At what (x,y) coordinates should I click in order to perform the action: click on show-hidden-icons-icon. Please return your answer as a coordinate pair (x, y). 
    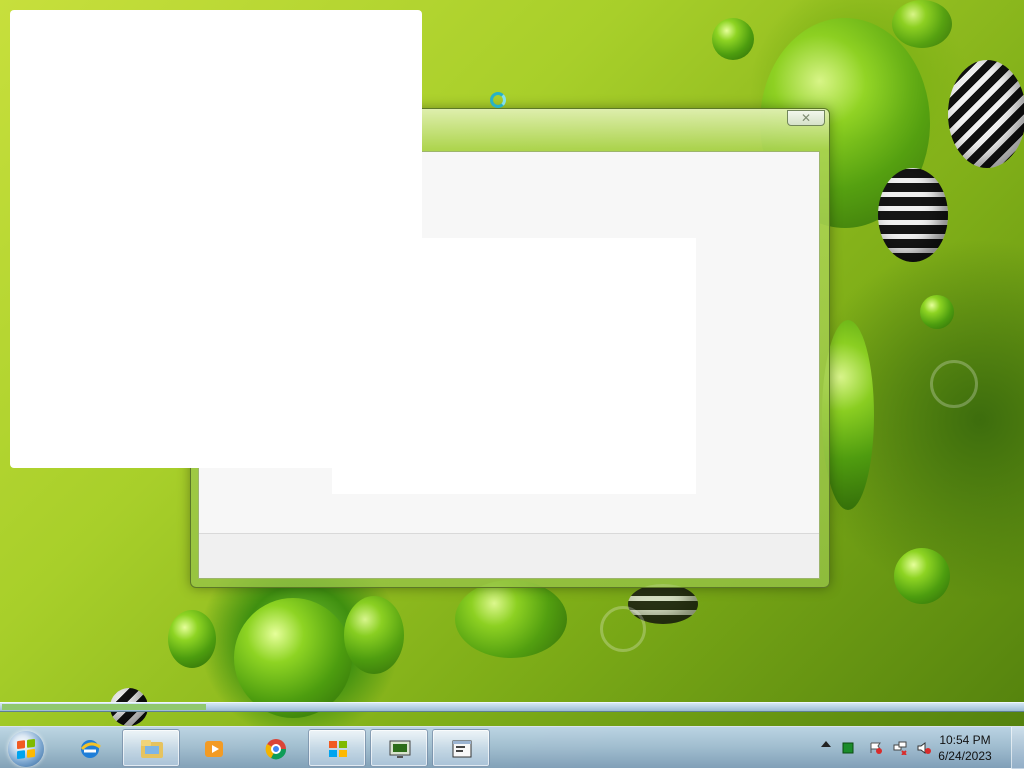
    Looking at the image, I should click on (826, 744).